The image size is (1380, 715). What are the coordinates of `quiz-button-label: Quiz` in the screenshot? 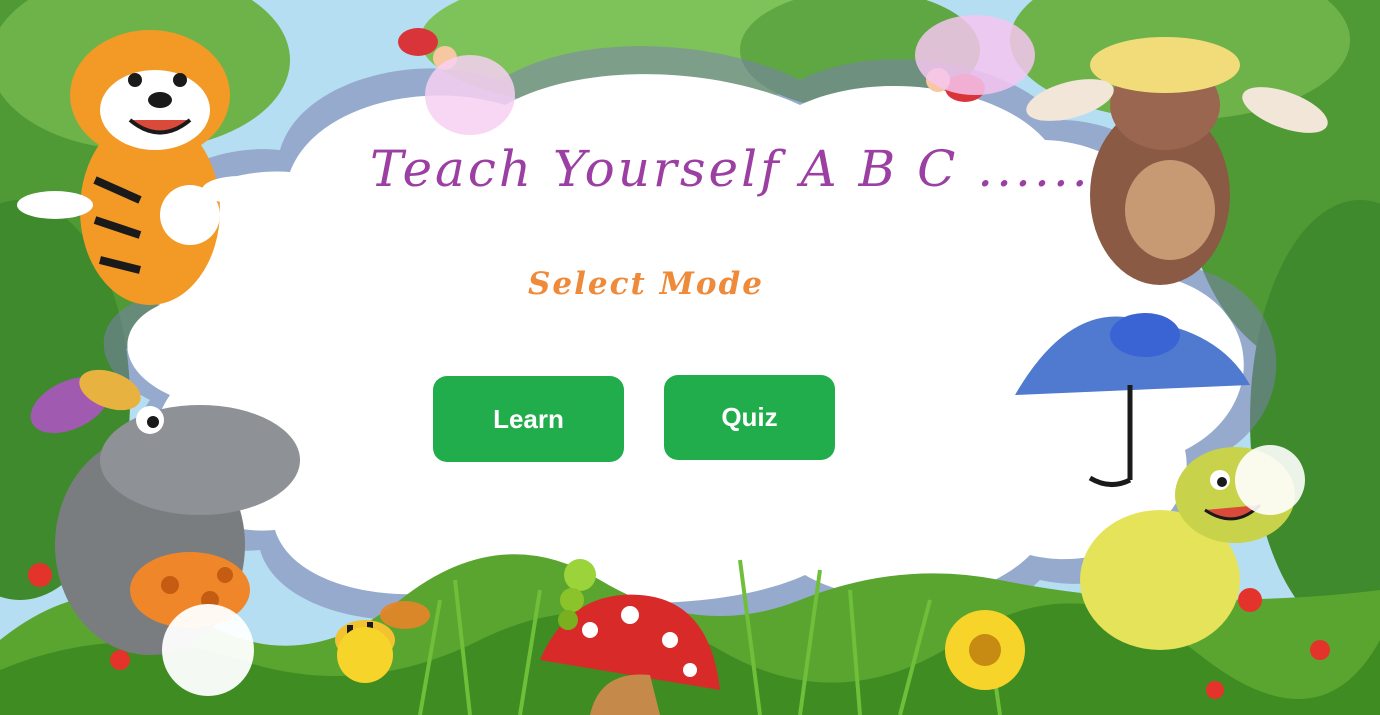 It's located at (749, 417).